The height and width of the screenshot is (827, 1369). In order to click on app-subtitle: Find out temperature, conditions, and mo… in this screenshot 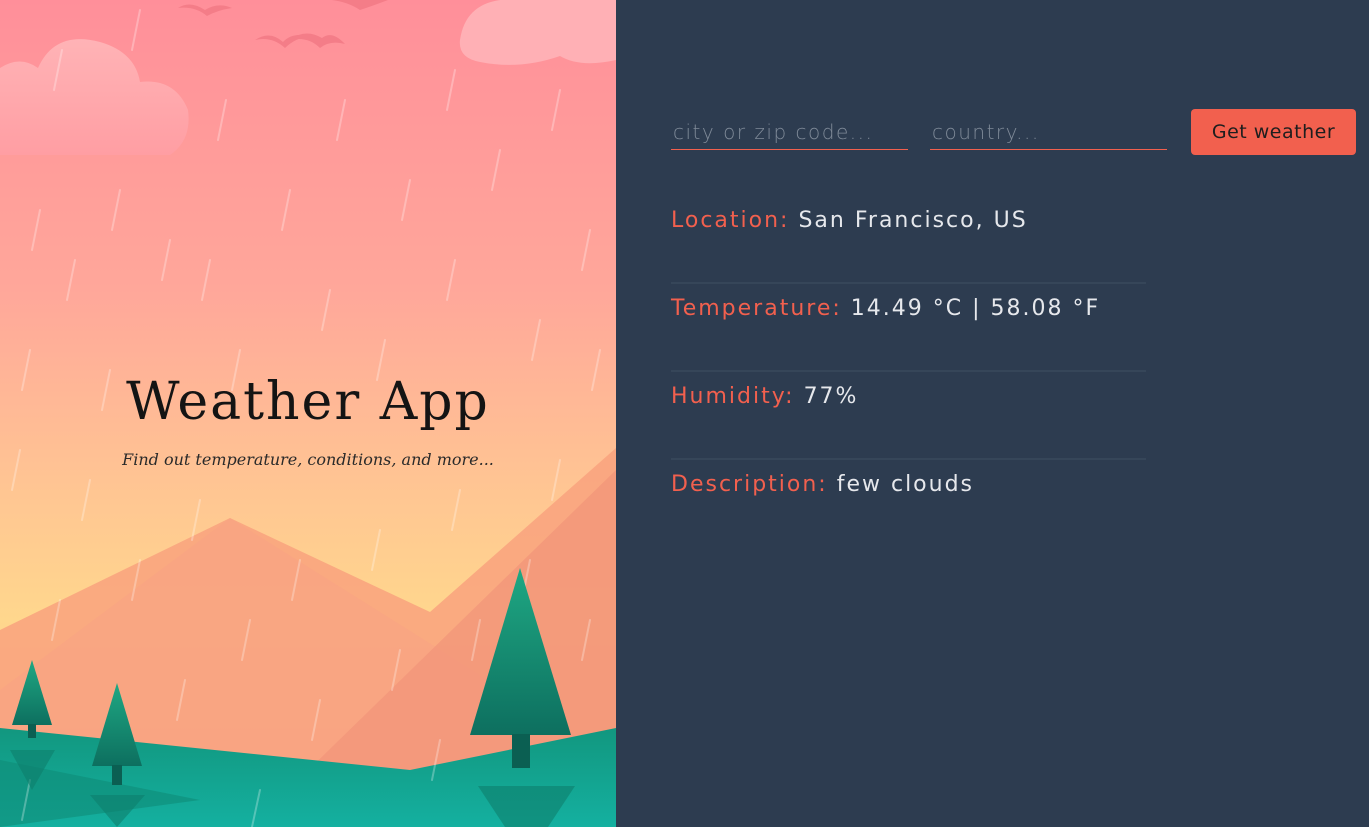, I will do `click(308, 459)`.